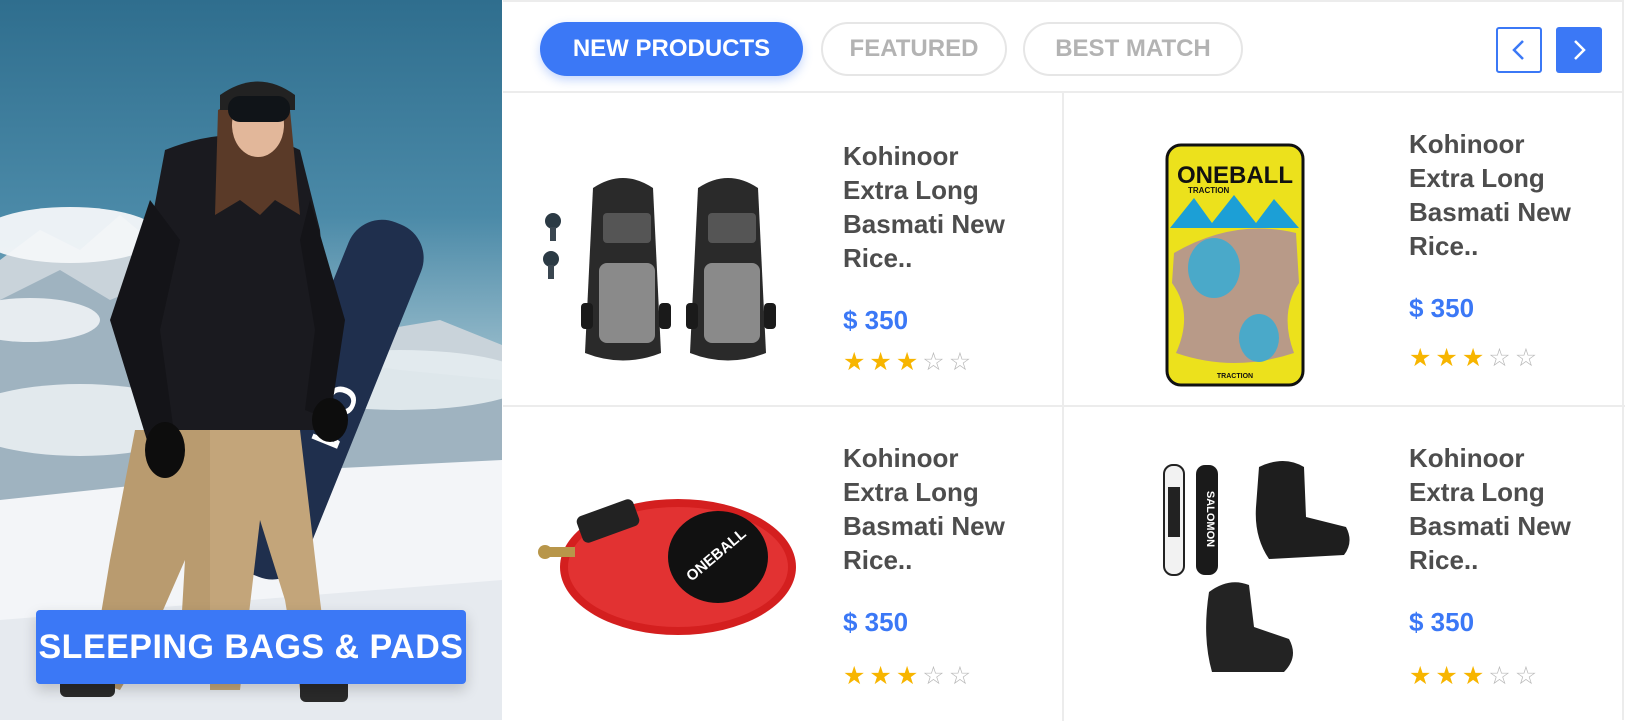 Image resolution: width=1628 pixels, height=721 pixels. I want to click on snowboard-package-image: SALOMON, so click(1256, 566).